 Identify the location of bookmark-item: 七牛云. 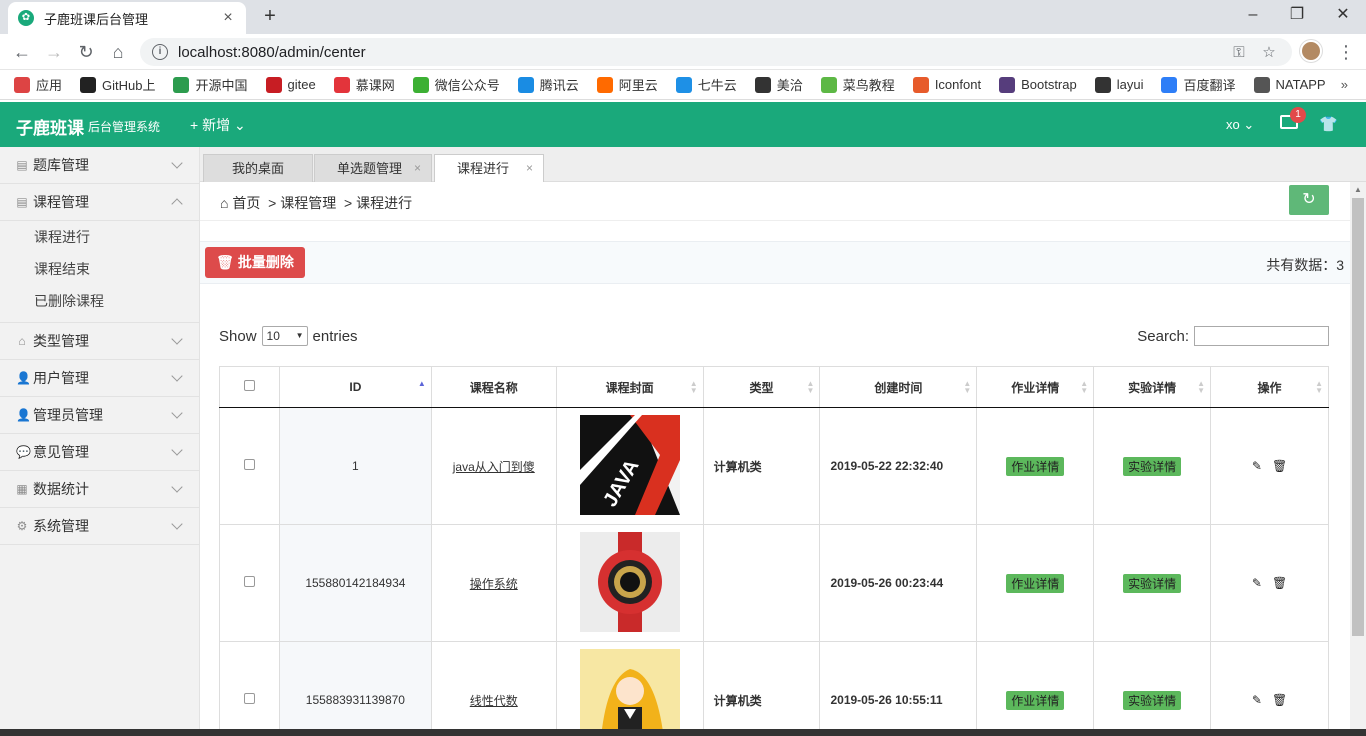
(706, 84).